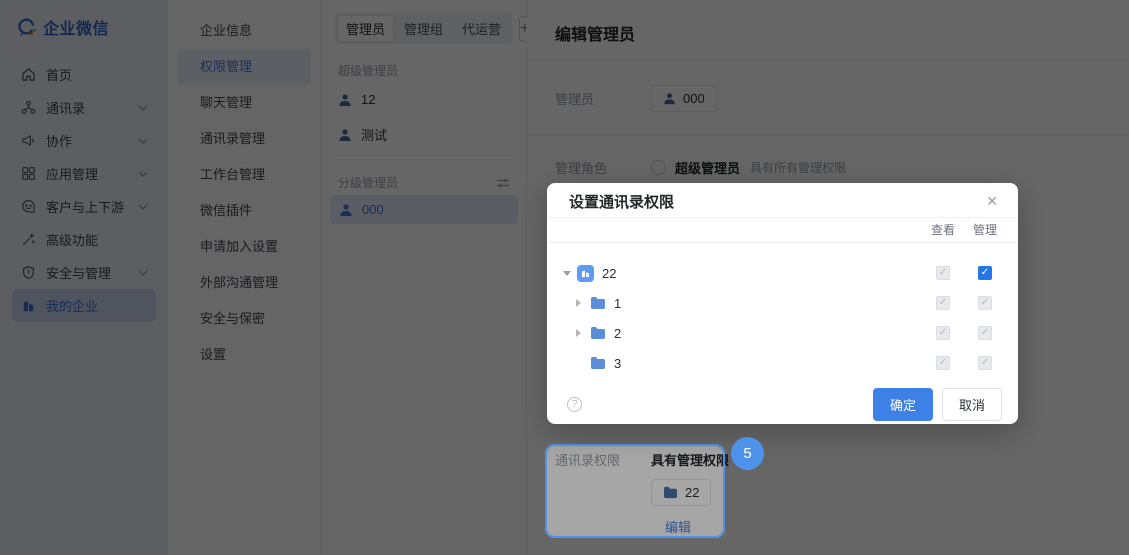  What do you see at coordinates (84, 74) in the screenshot?
I see `sidebar-item-home: 首页` at bounding box center [84, 74].